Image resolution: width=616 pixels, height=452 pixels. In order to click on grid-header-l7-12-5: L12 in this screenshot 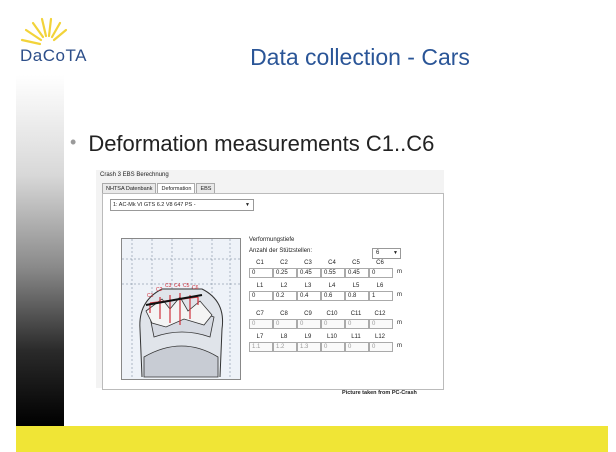, I will do `click(379, 337)`.